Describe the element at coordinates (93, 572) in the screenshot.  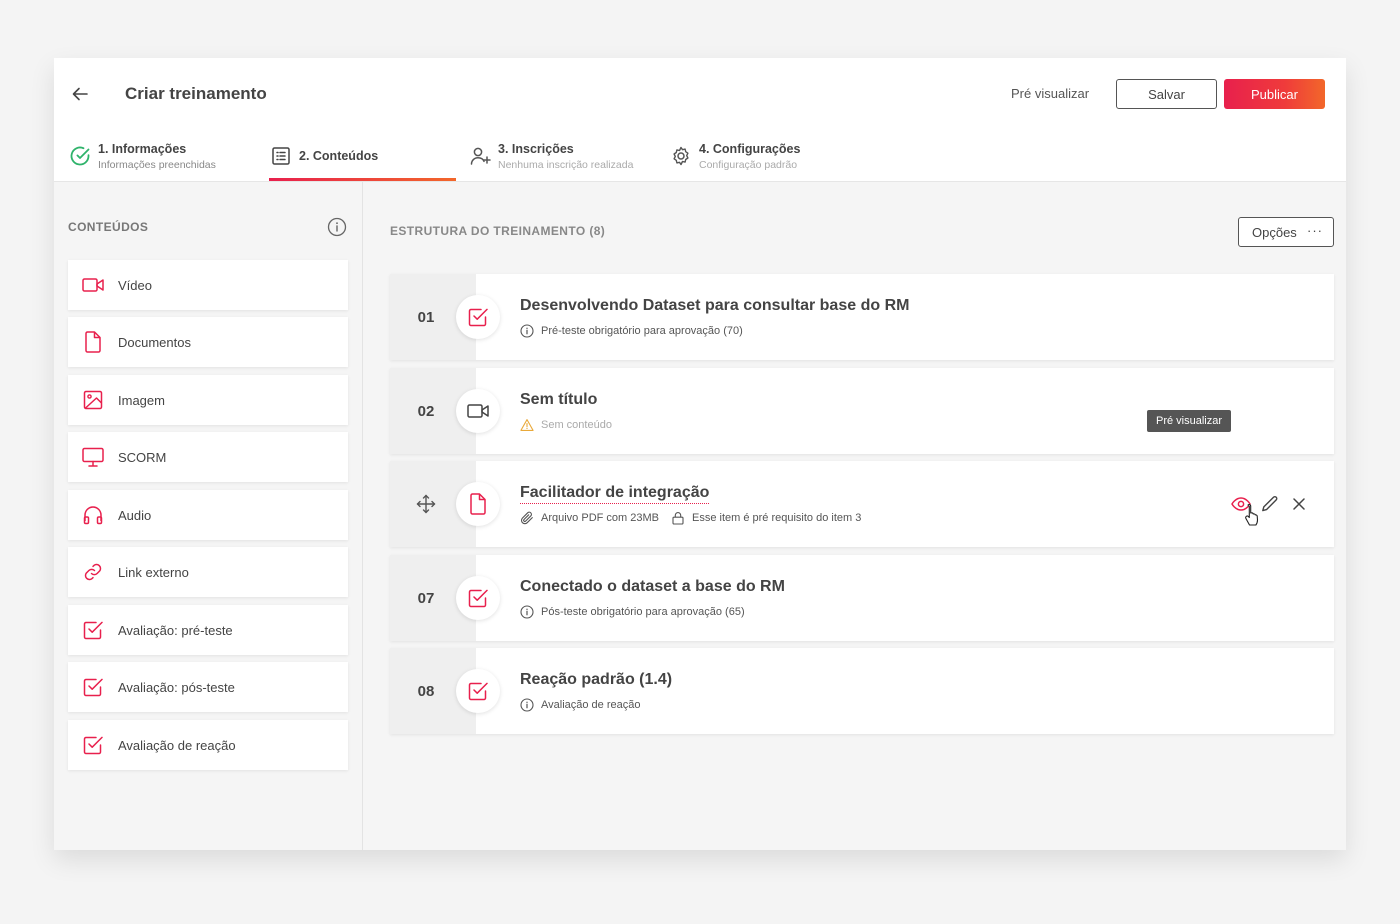
I see `link-icon` at that location.